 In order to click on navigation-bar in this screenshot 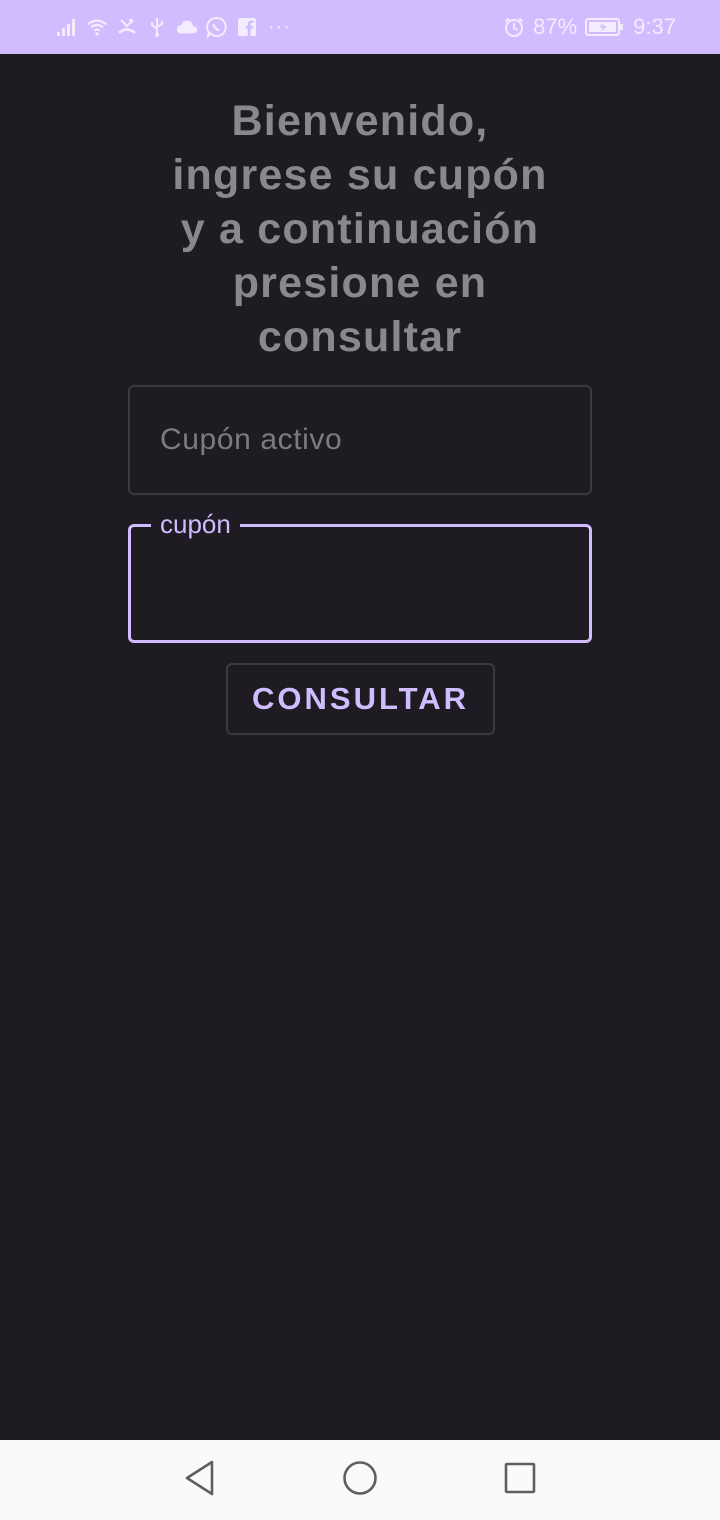, I will do `click(360, 1480)`.